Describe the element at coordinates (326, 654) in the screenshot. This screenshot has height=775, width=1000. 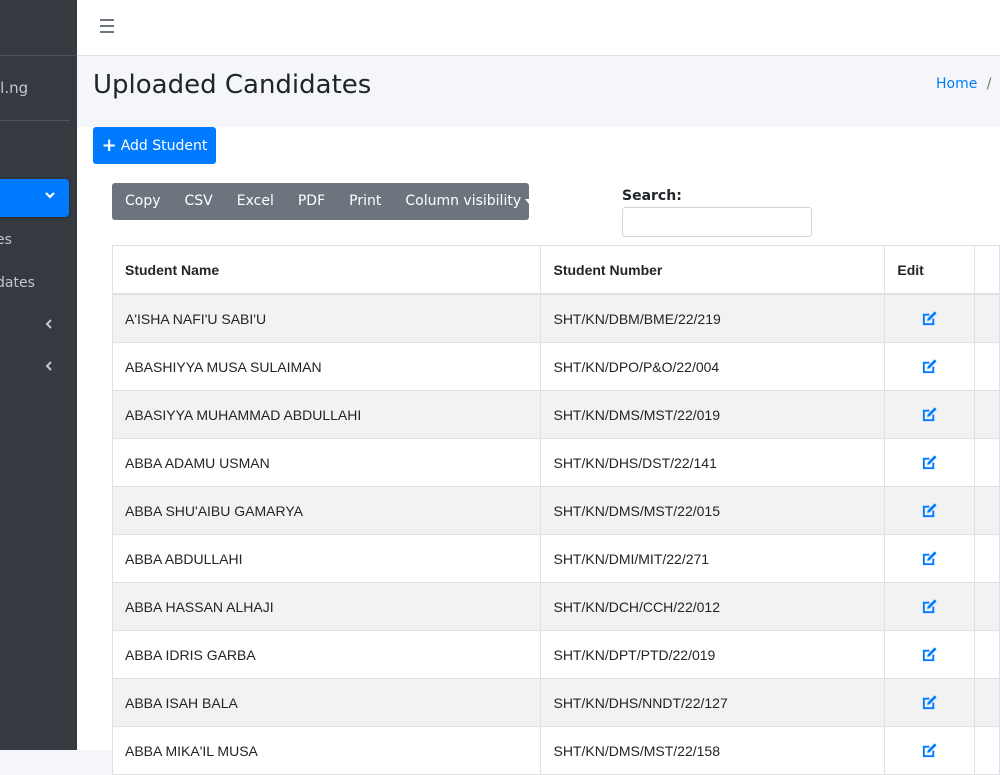
I see `student-name-cell: ABBA IDRIS GARBA` at that location.